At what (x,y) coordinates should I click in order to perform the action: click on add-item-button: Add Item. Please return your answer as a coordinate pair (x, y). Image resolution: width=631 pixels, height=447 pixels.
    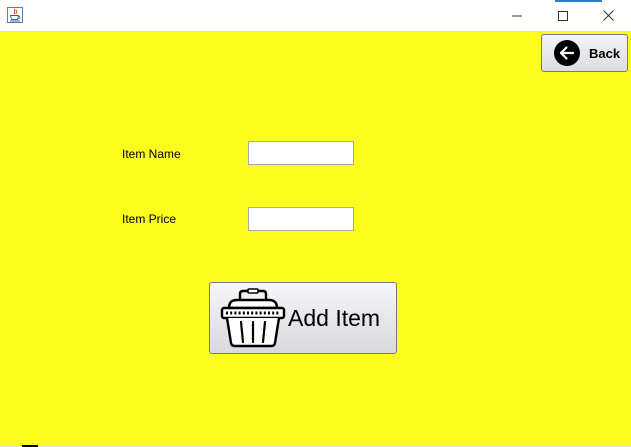
    Looking at the image, I should click on (303, 318).